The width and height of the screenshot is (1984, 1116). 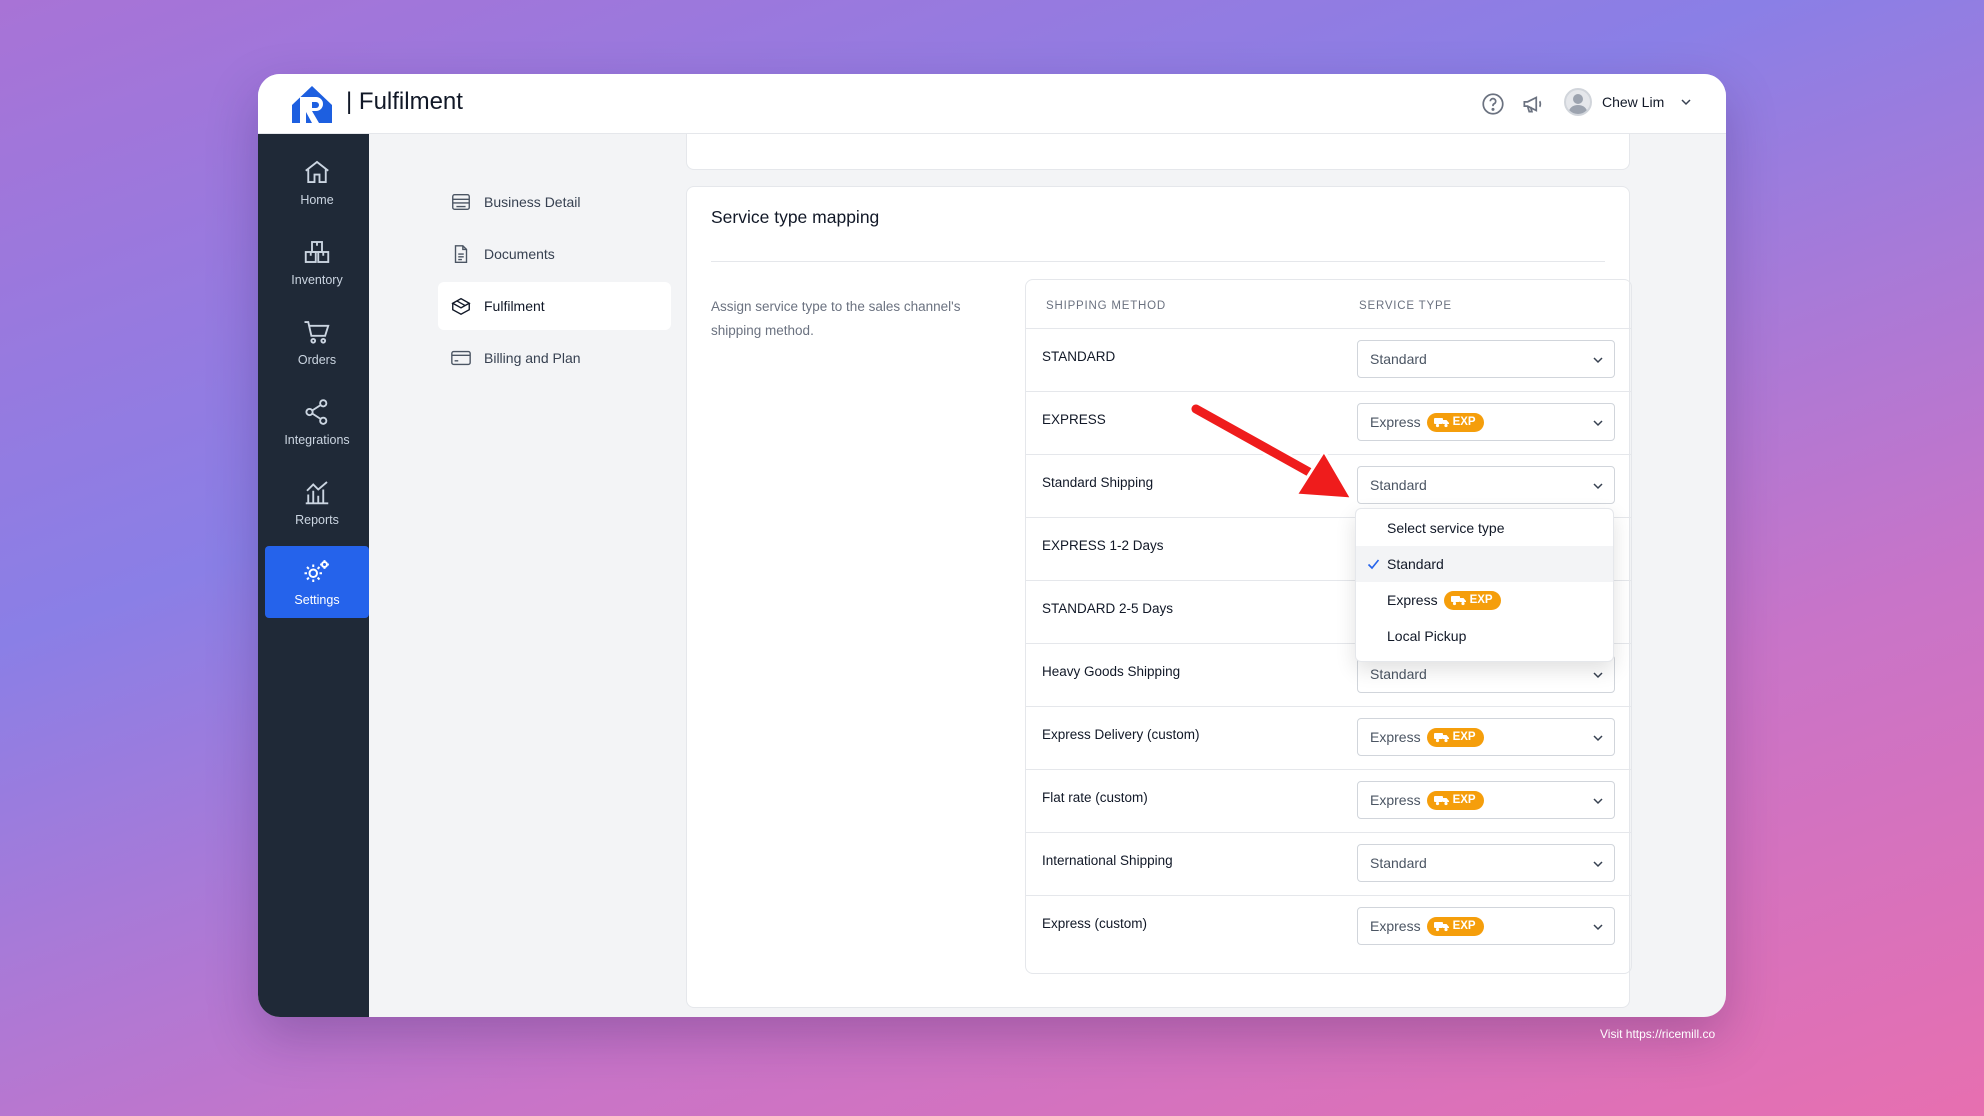 I want to click on subnav-item-documents: Documents, so click(x=554, y=254).